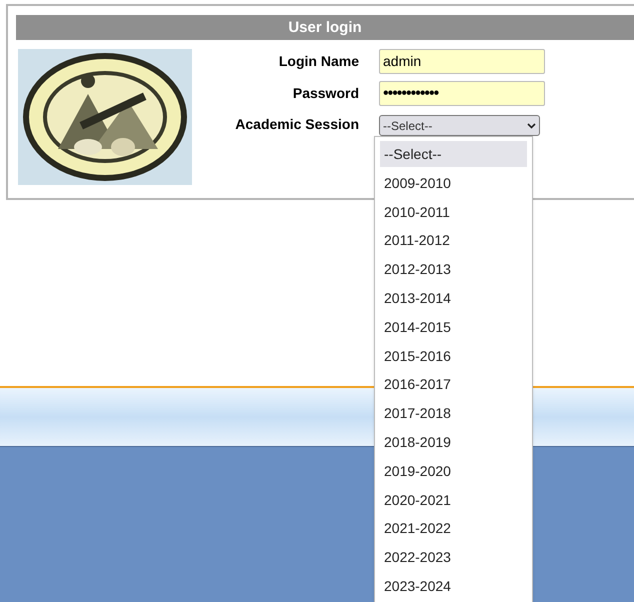 The width and height of the screenshot is (634, 602). I want to click on dropdown-option: --Select--, so click(453, 154).